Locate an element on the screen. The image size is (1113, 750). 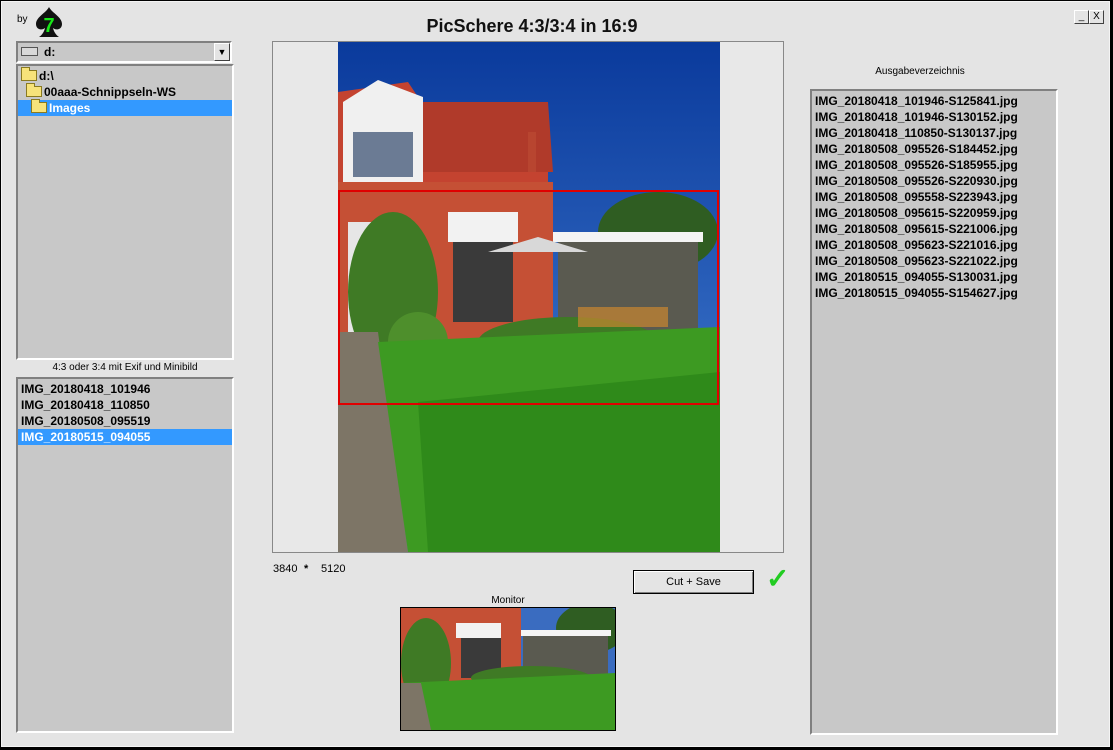
output-file-item: IMG_20180508_095526-S185955.jpg is located at coordinates (934, 165).